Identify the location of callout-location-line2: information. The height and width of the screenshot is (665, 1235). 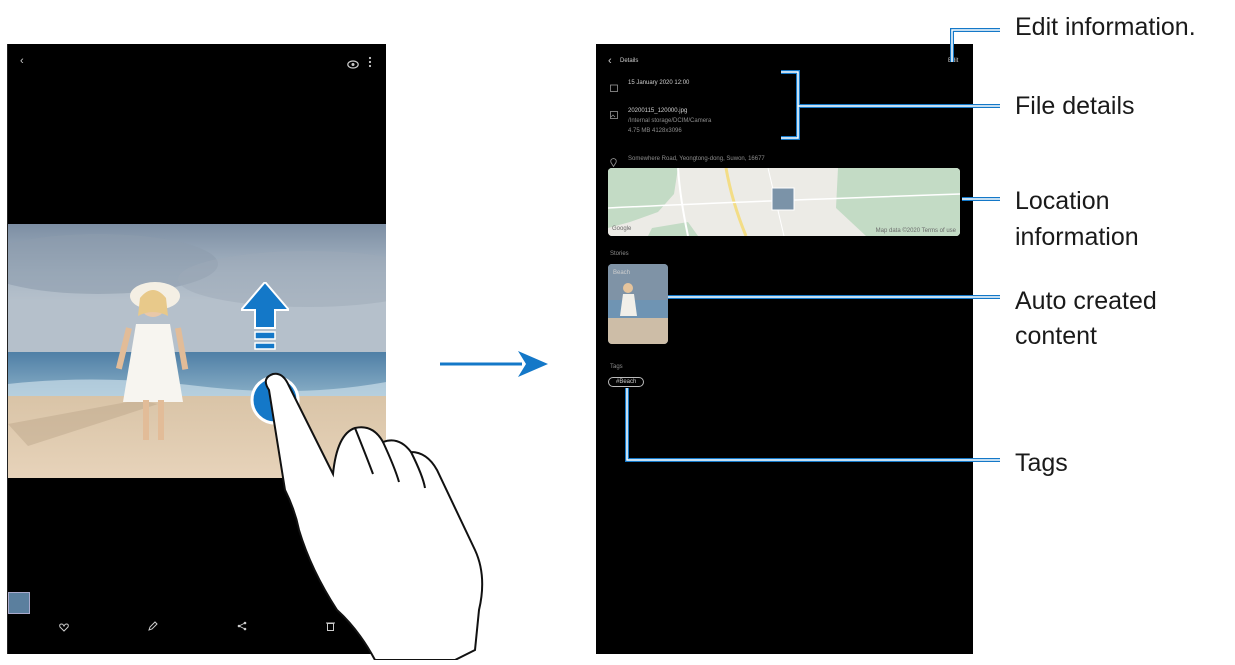
(1077, 237).